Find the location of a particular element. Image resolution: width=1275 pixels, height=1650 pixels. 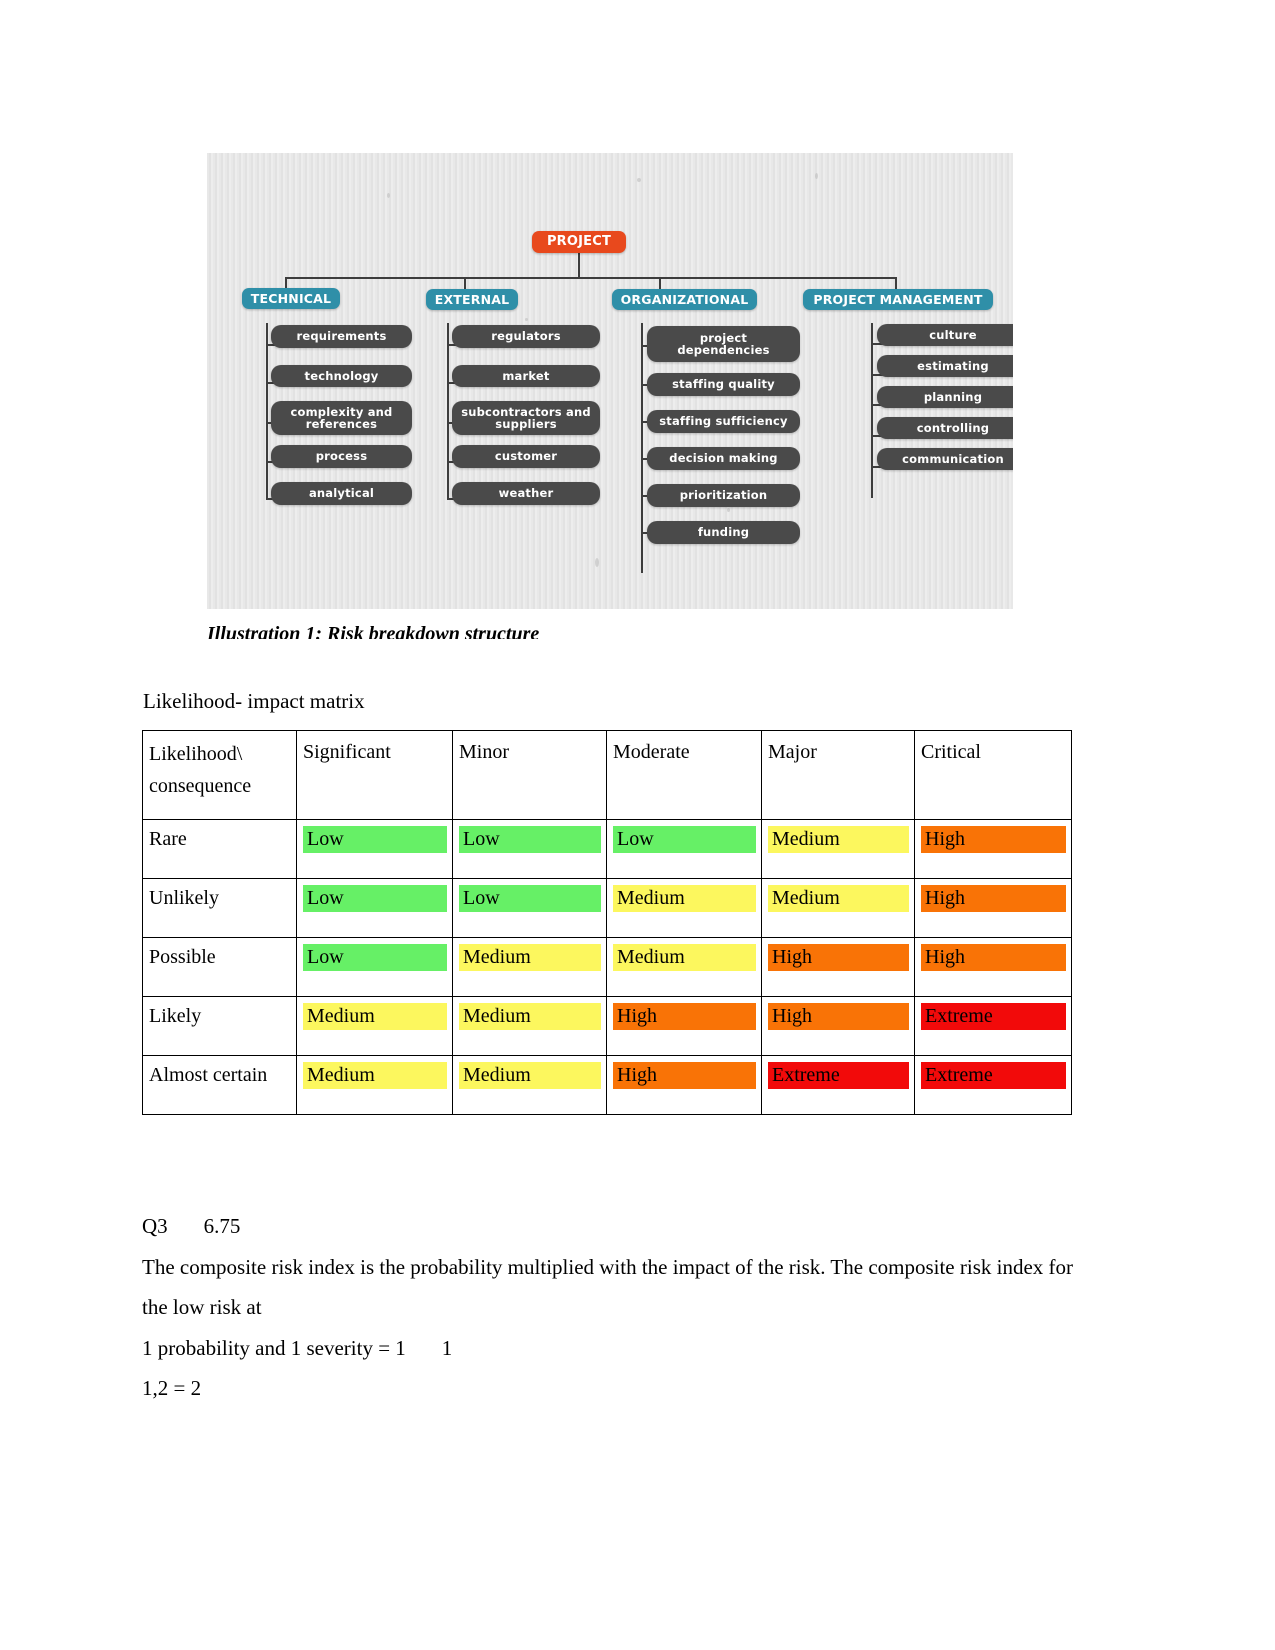

calculation-line-1-value: 1 is located at coordinates (447, 1348).